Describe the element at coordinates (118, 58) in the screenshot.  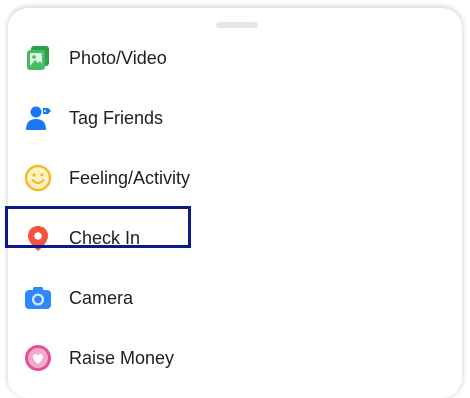
I see `menu-item-label: Photo/Video` at that location.